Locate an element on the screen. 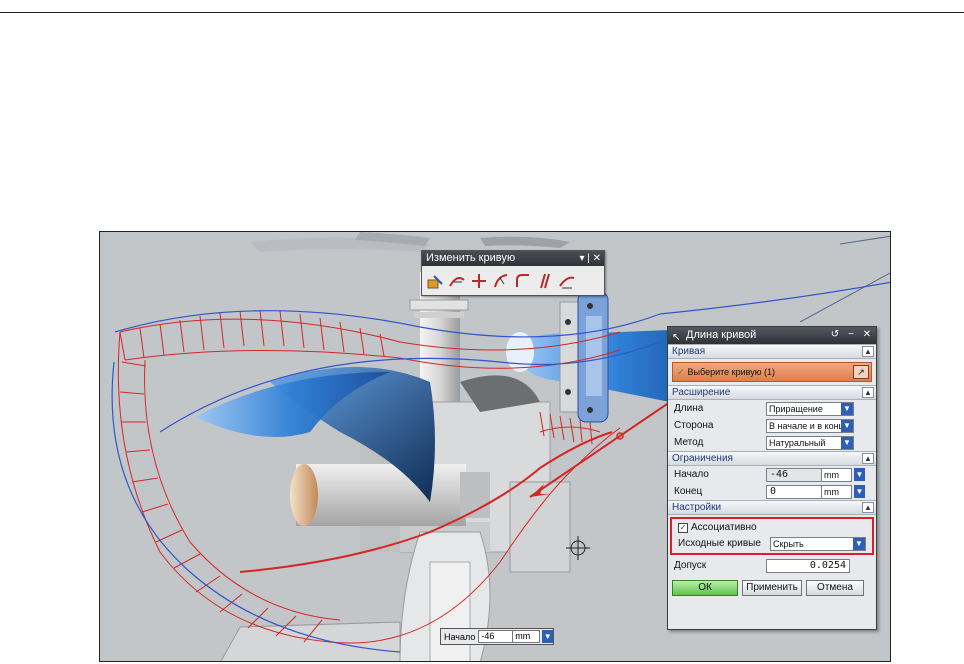 The height and width of the screenshot is (664, 964). start-bubble-label: Начало is located at coordinates (460, 636).